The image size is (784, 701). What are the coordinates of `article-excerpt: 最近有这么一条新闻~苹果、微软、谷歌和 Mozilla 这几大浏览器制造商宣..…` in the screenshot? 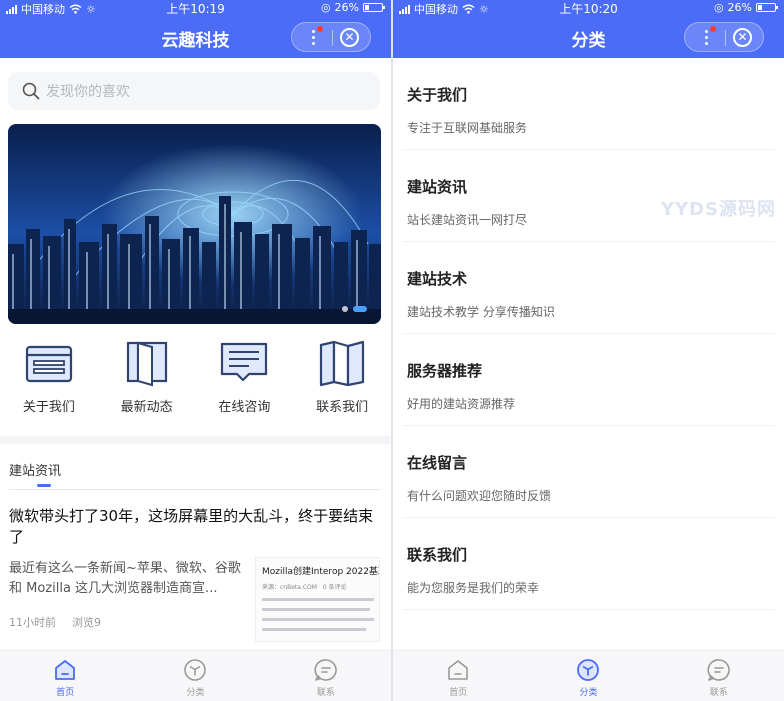 It's located at (125, 578).